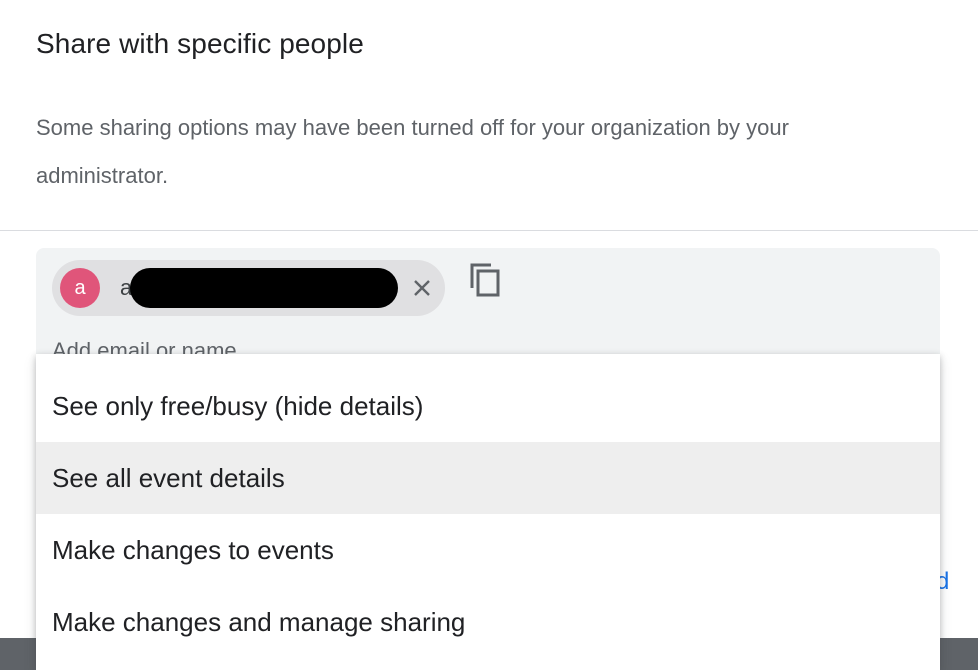 Image resolution: width=978 pixels, height=670 pixels. I want to click on recipient-chip: a a, so click(248, 288).